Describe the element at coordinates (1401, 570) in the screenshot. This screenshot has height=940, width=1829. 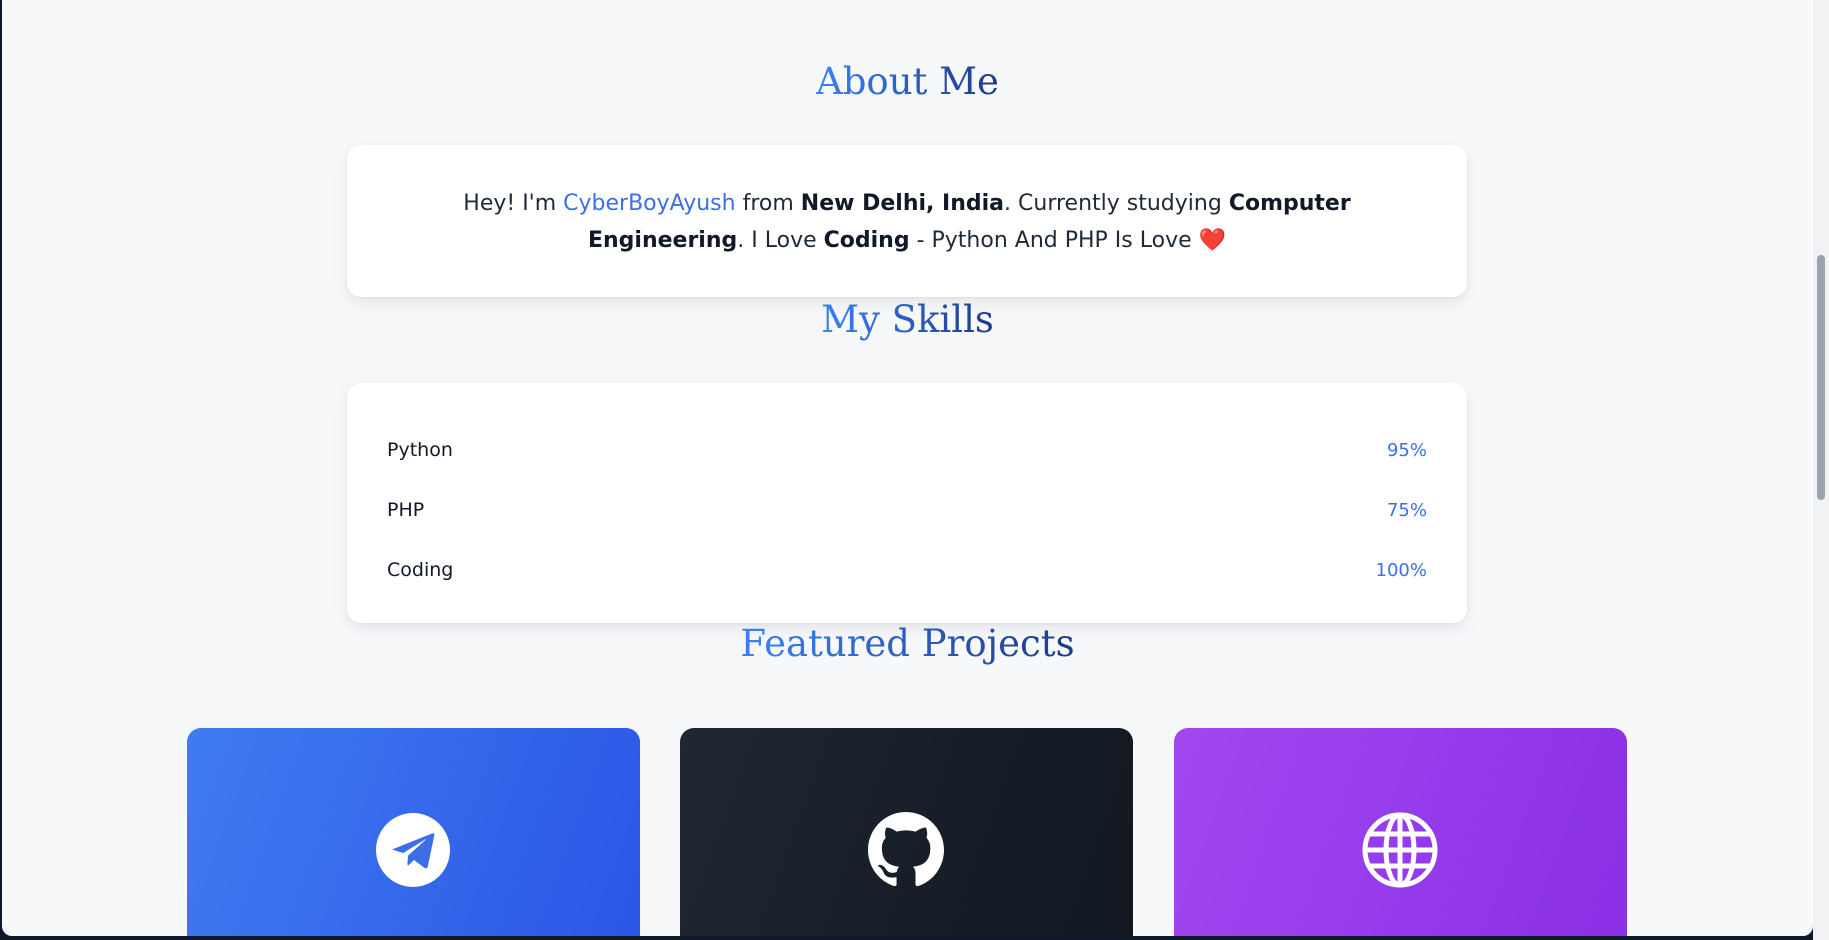
I see `skill-percent: 100%` at that location.